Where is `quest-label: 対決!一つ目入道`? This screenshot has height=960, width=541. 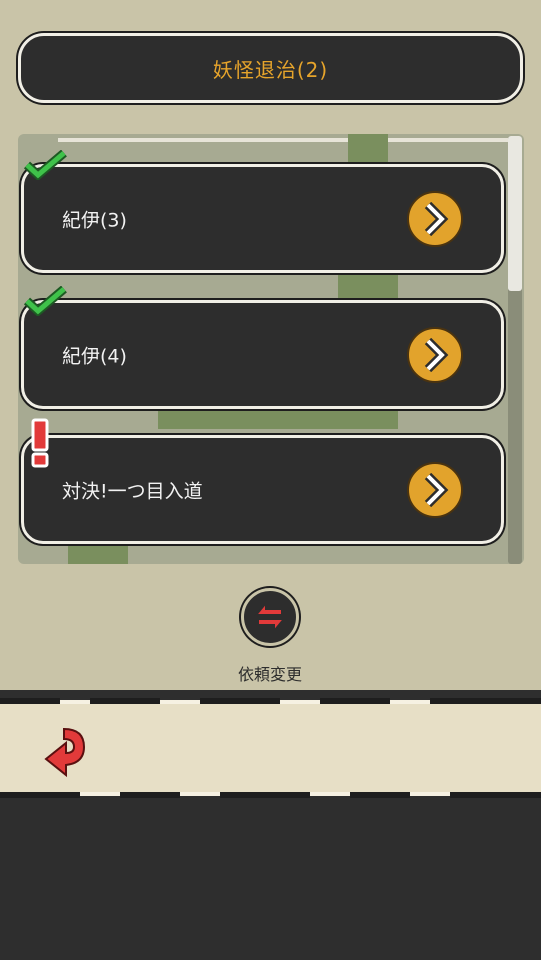 quest-label: 対決!一つ目入道 is located at coordinates (132, 491).